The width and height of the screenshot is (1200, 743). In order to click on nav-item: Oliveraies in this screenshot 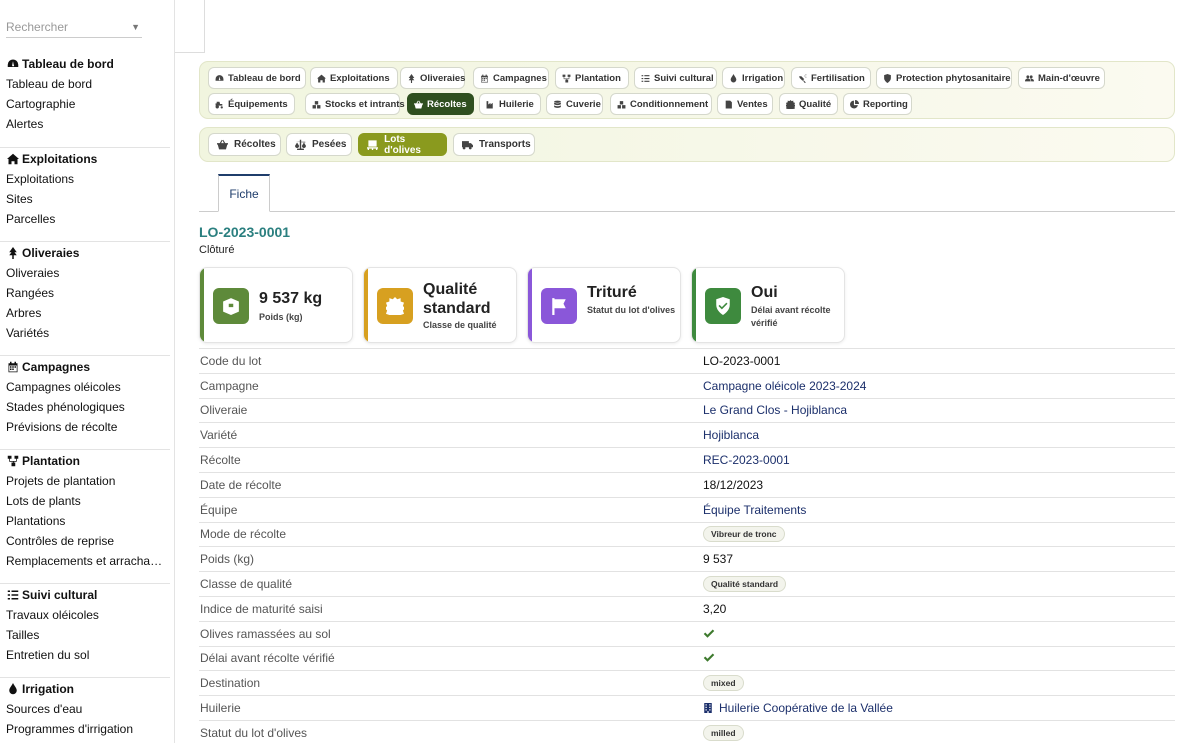, I will do `click(432, 78)`.